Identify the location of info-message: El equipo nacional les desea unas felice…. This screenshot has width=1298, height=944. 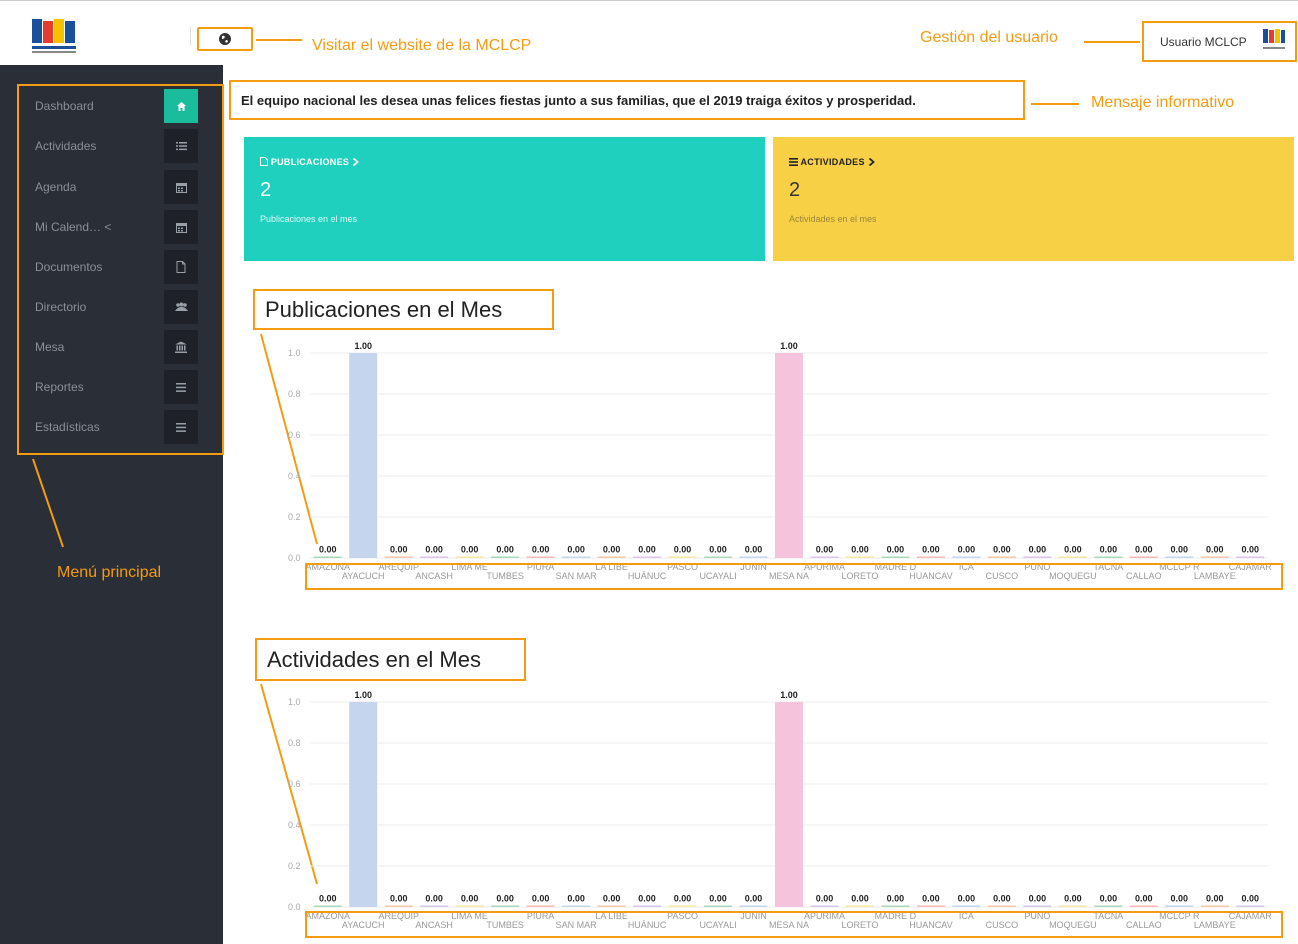
(627, 100).